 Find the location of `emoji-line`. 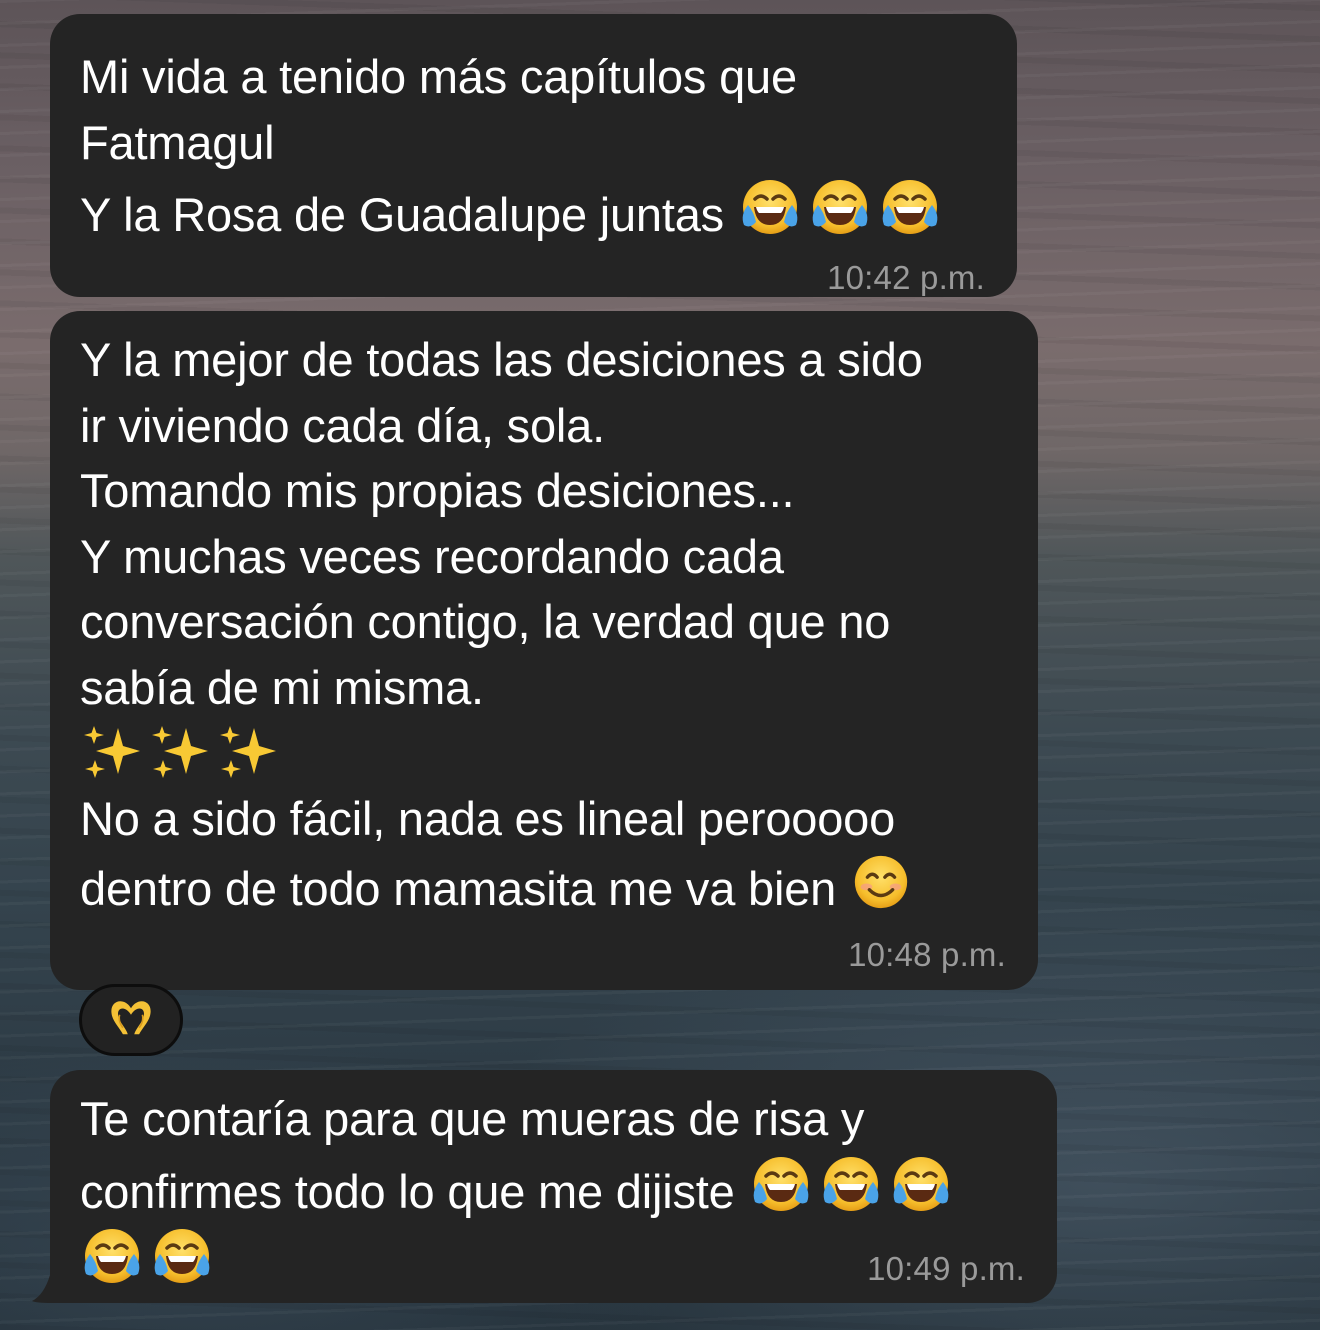

emoji-line is located at coordinates (516, 1257).